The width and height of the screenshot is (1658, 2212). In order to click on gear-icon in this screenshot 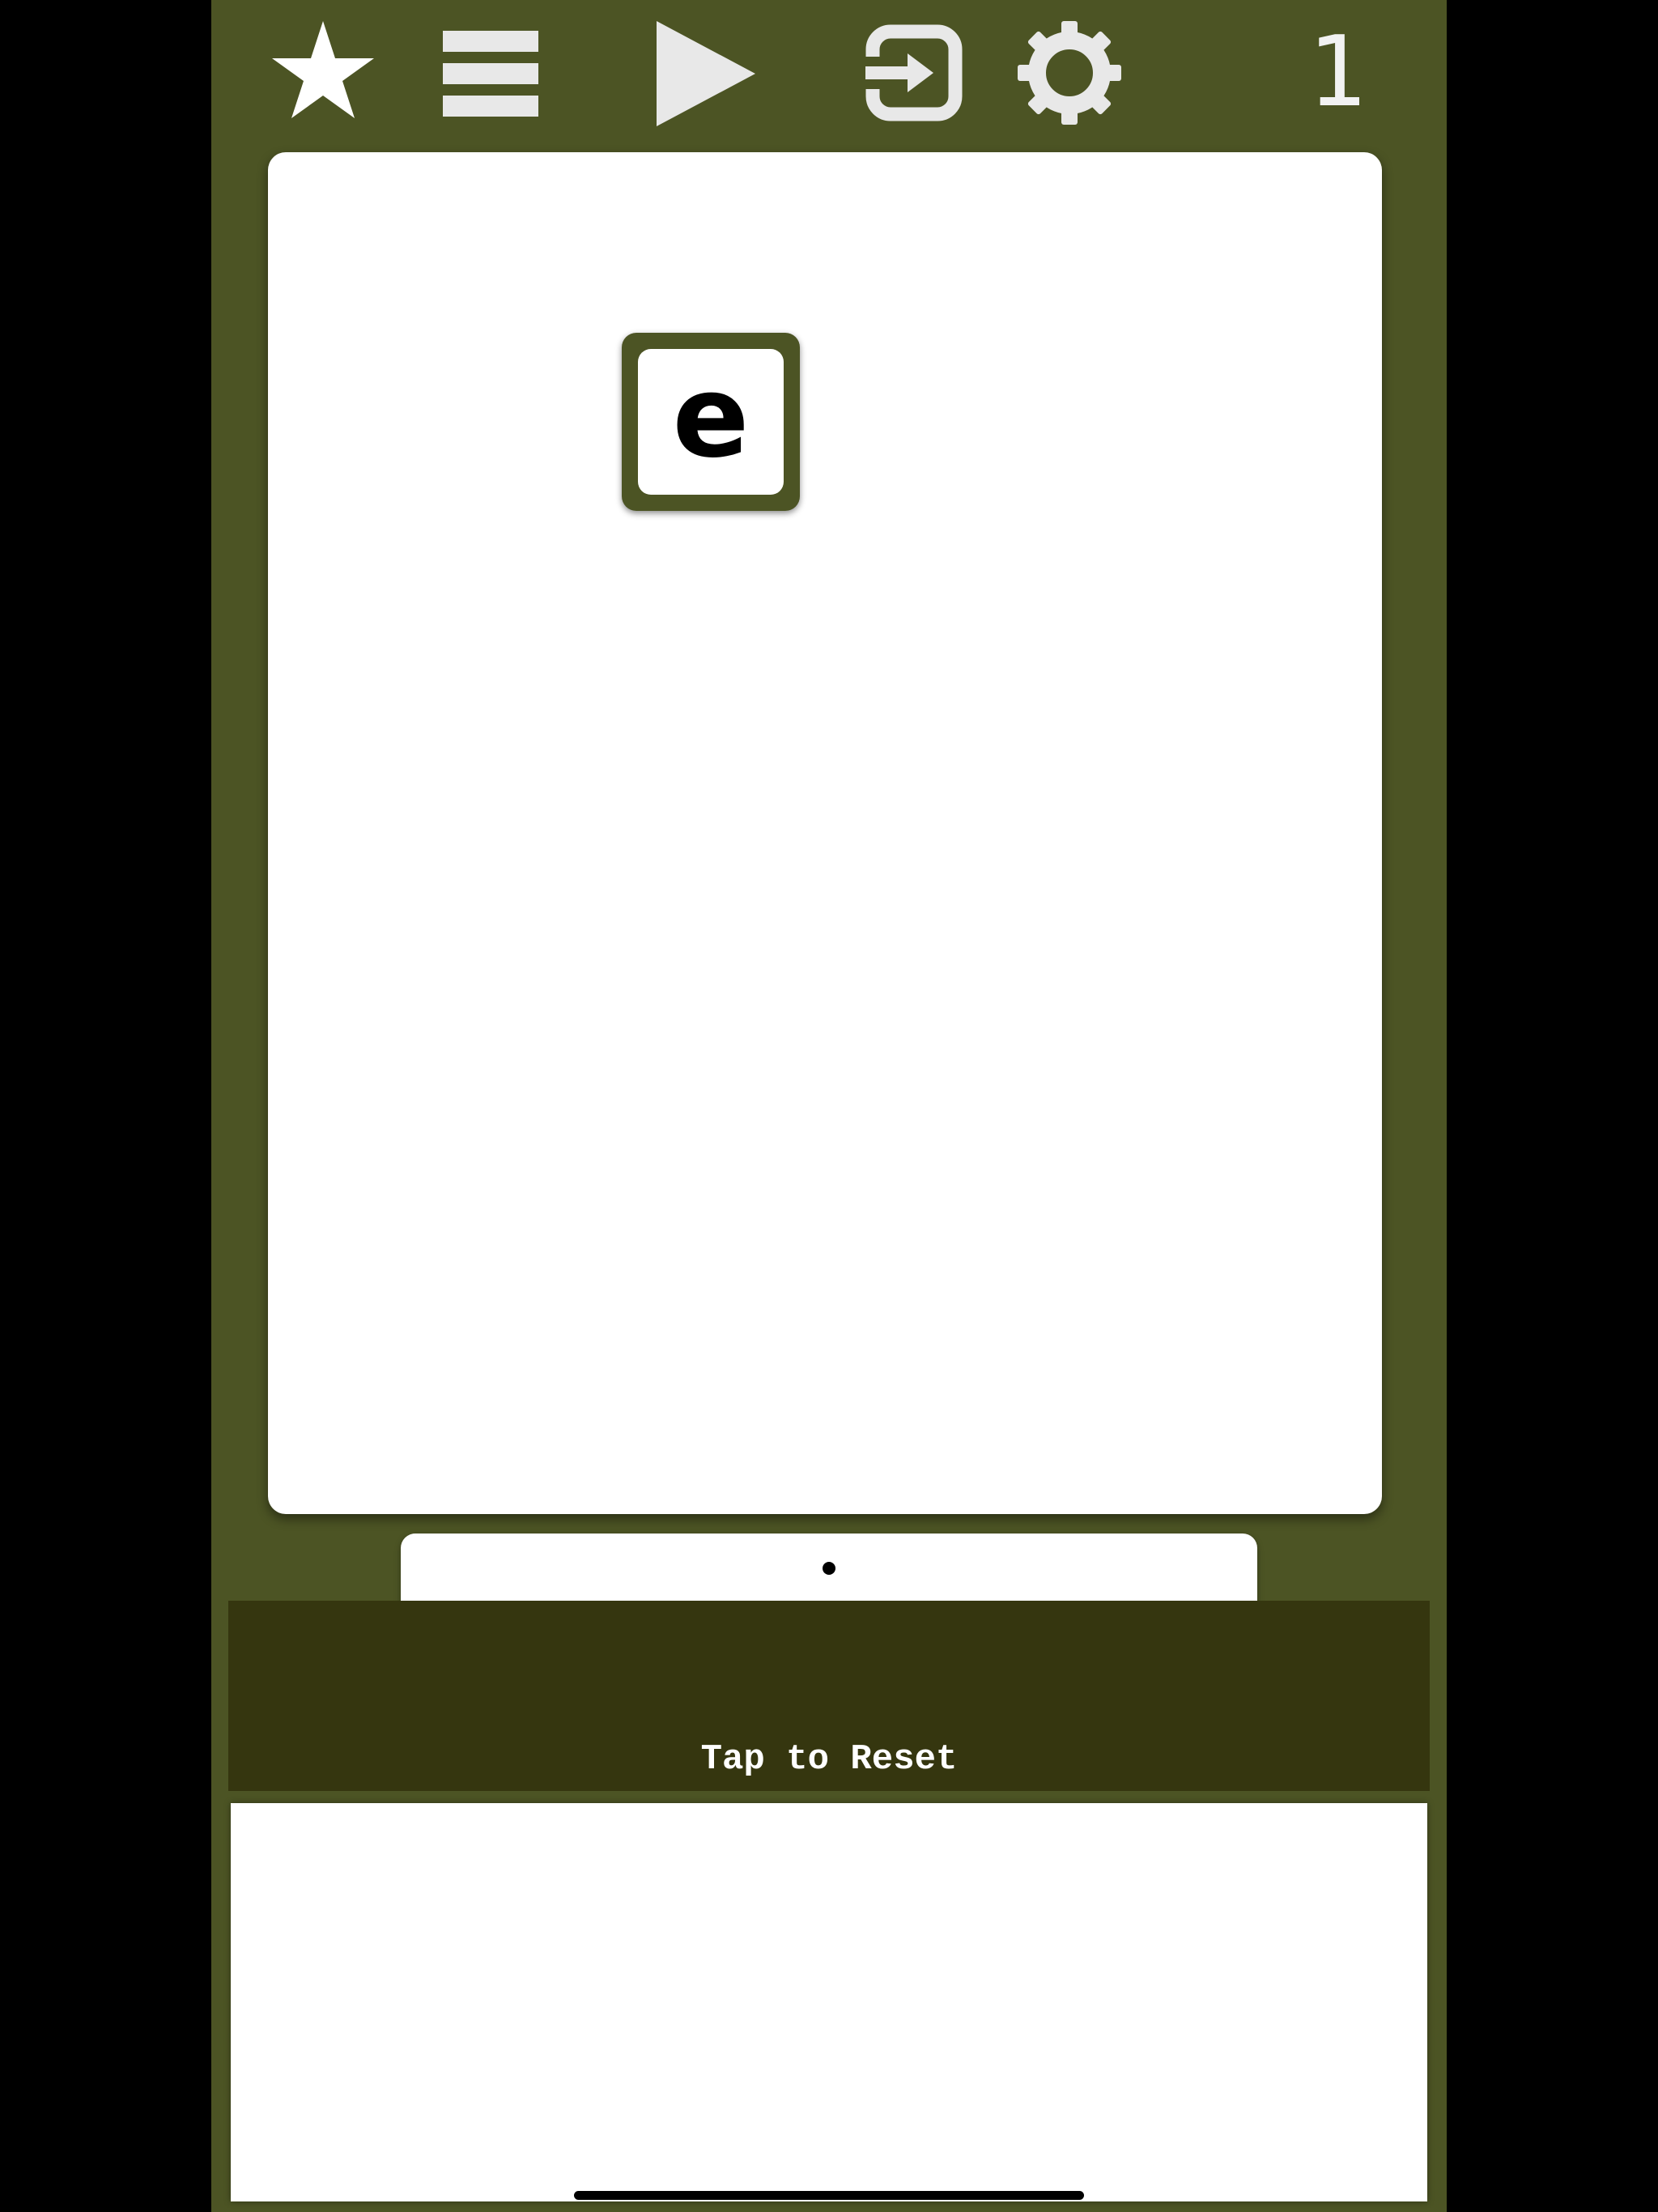, I will do `click(1069, 73)`.